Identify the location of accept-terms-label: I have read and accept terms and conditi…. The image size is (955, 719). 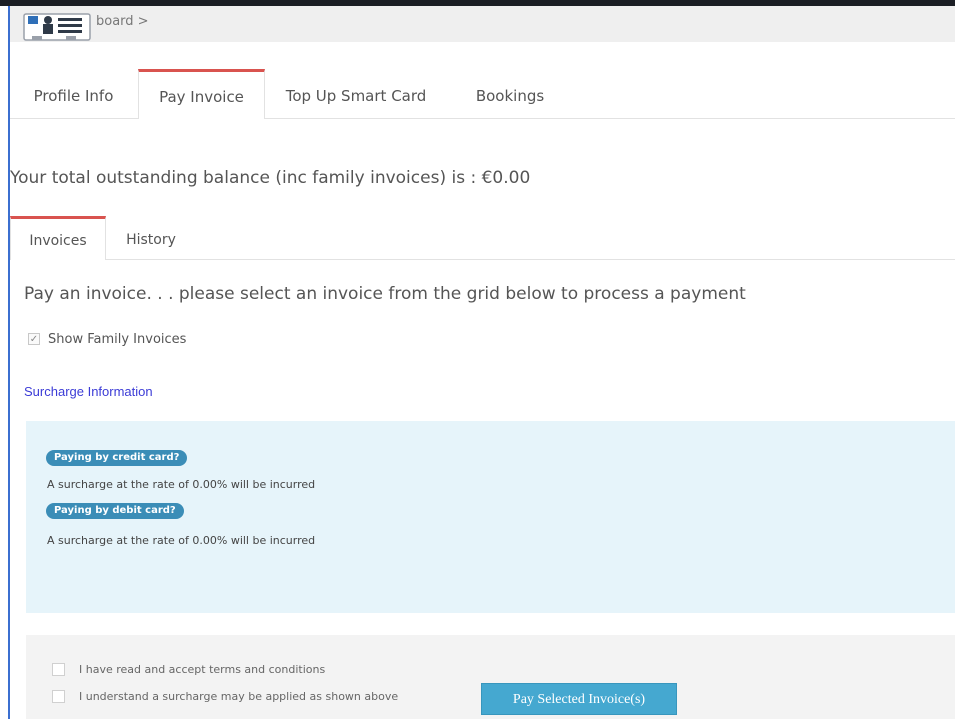
(202, 669).